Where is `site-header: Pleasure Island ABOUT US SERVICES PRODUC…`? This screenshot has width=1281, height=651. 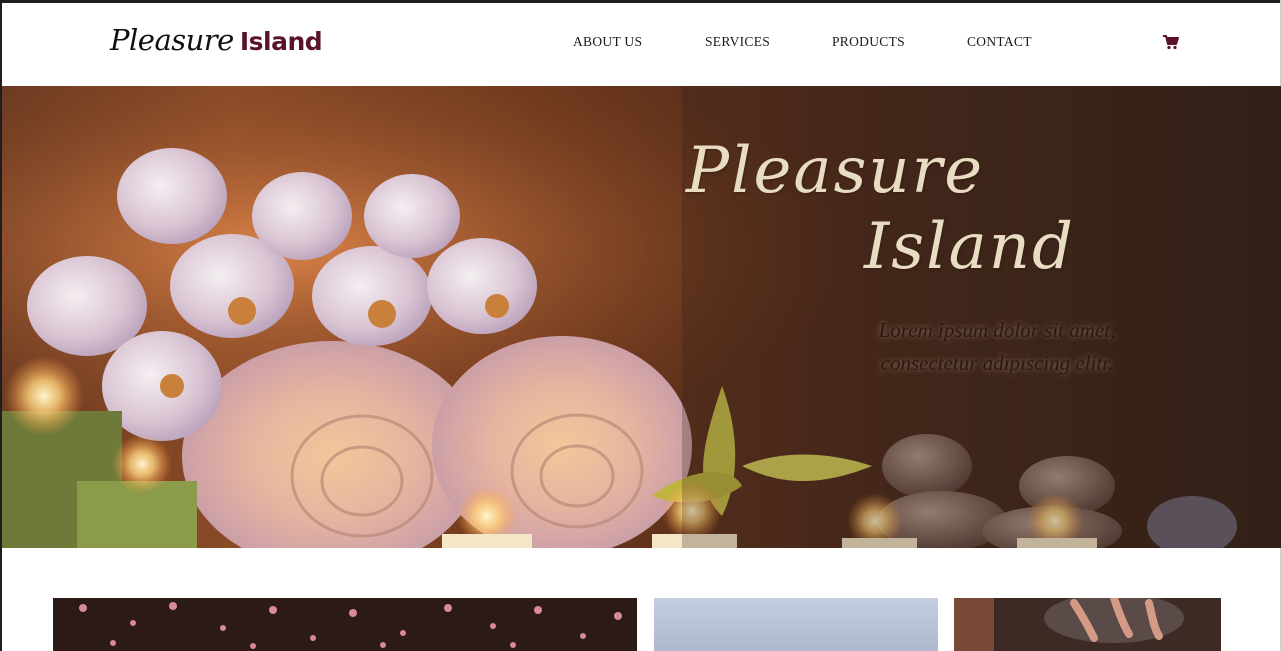
site-header: Pleasure Island ABOUT US SERVICES PRODUC… is located at coordinates (641, 44).